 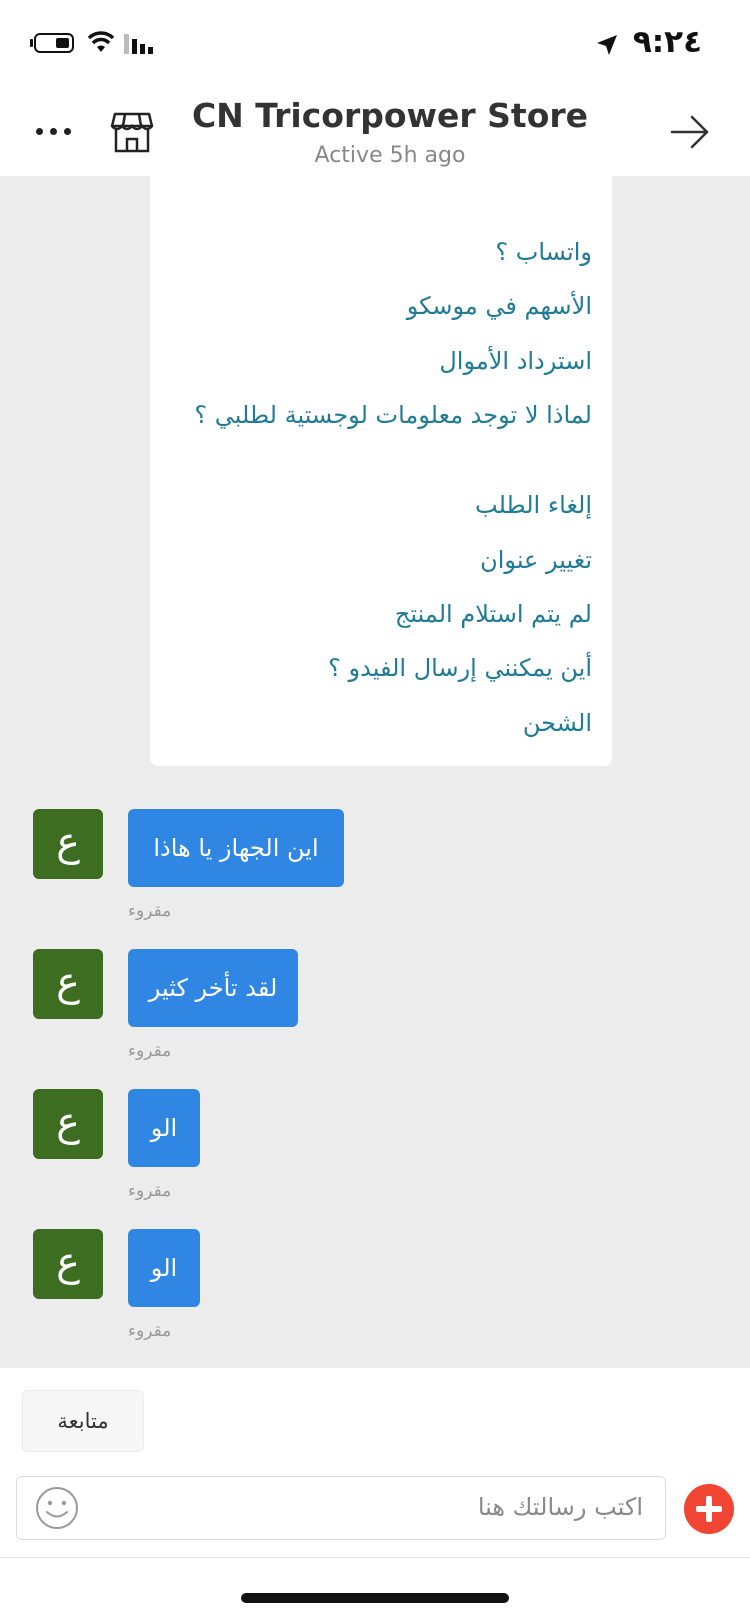 What do you see at coordinates (533, 505) in the screenshot?
I see `faq-link: إلغاء الطلب` at bounding box center [533, 505].